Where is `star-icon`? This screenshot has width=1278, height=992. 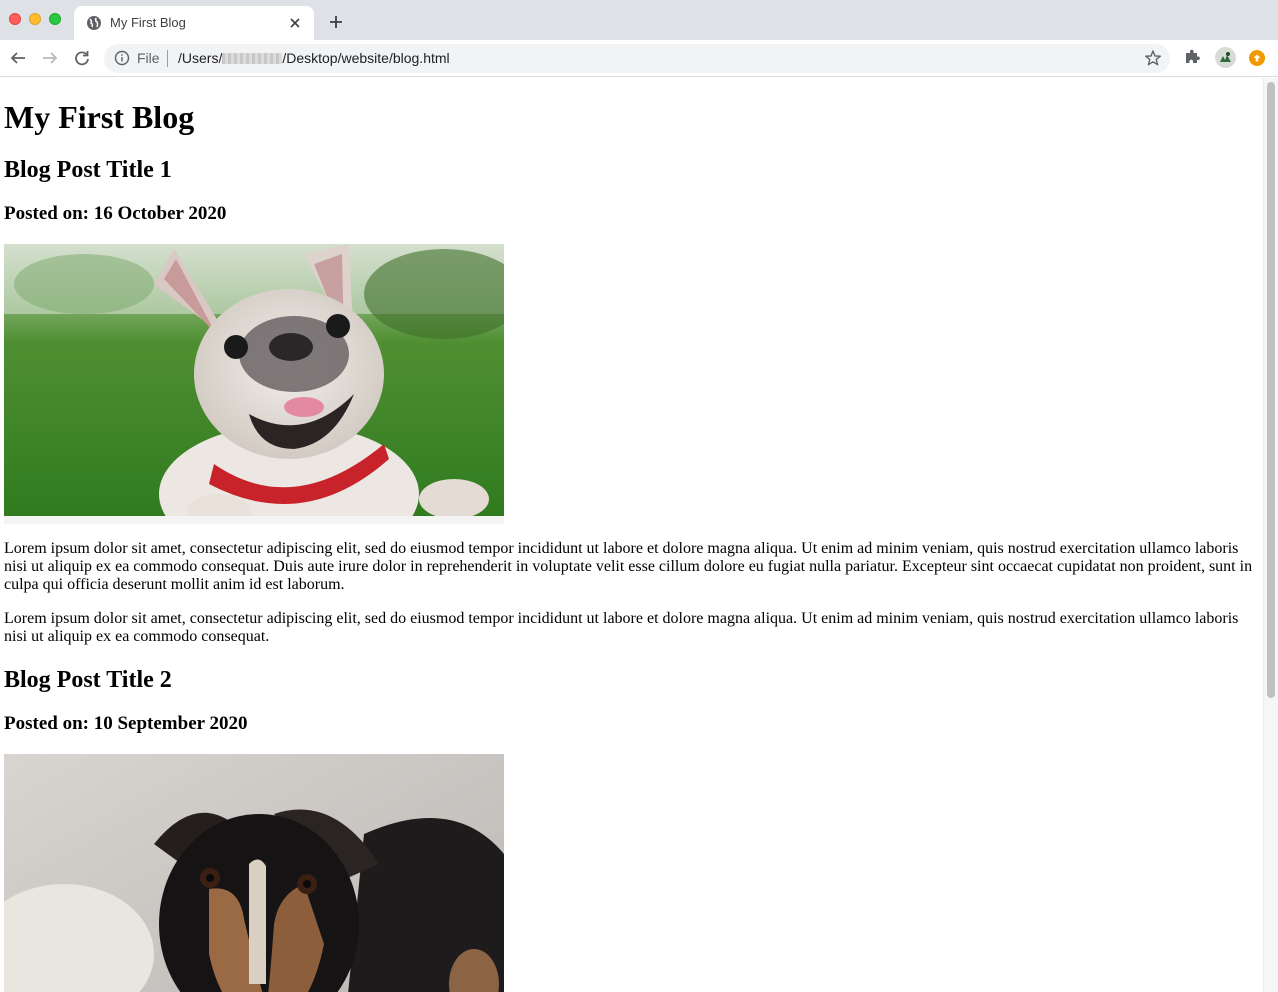
star-icon is located at coordinates (1153, 58).